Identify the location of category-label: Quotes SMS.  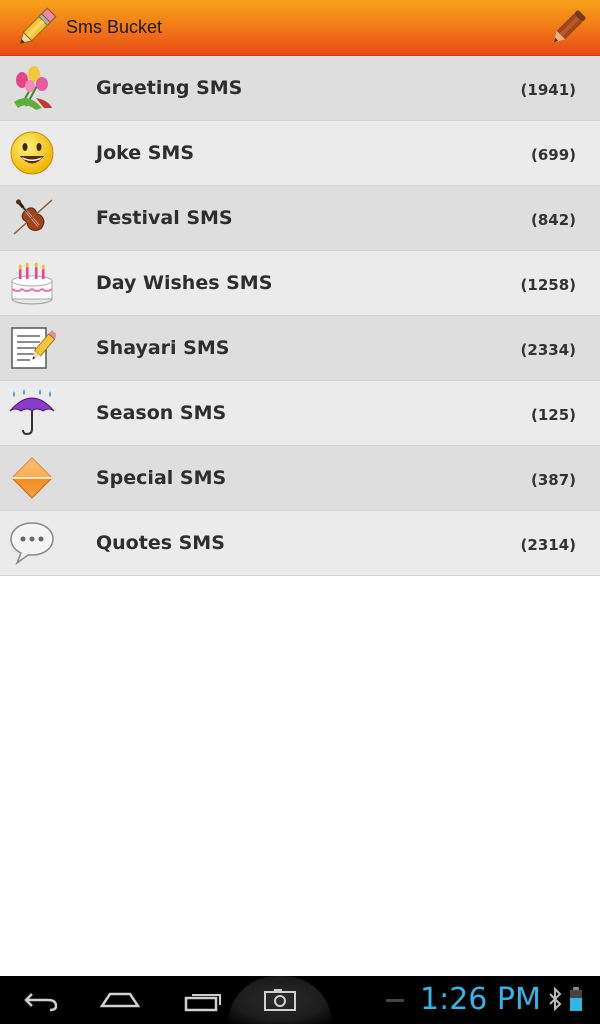
(160, 543).